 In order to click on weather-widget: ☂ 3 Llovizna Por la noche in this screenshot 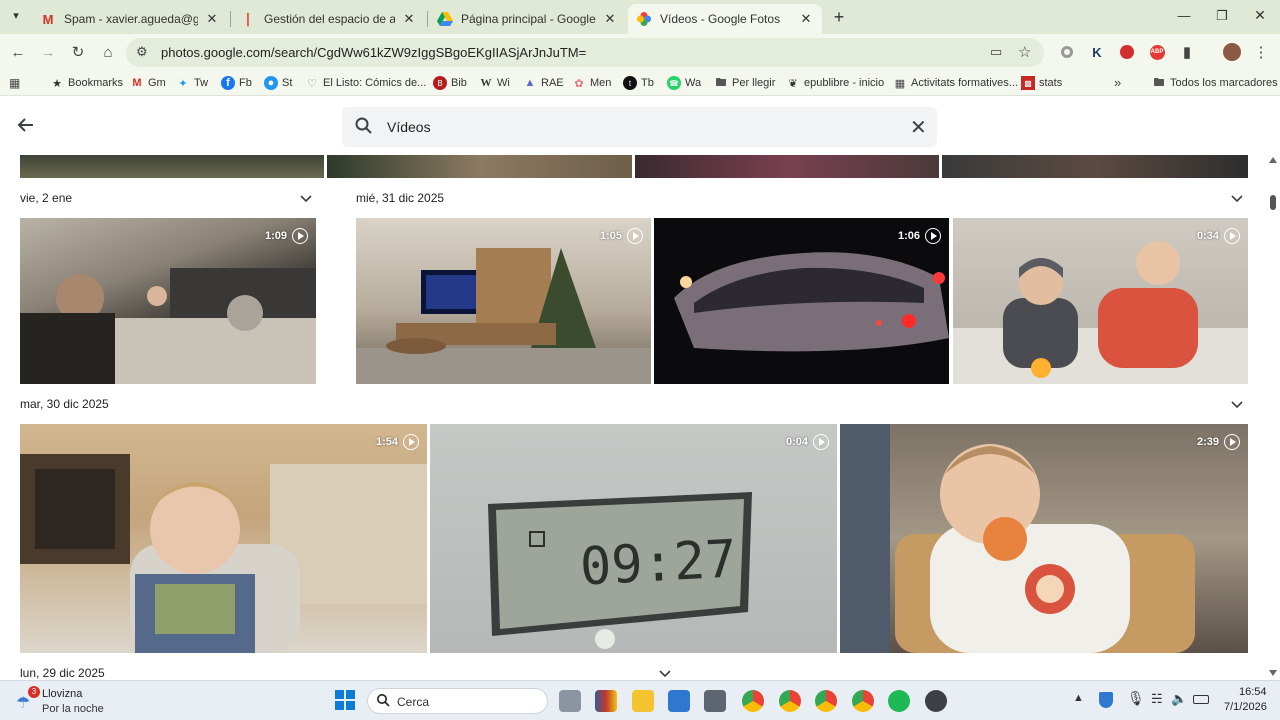, I will do `click(69, 701)`.